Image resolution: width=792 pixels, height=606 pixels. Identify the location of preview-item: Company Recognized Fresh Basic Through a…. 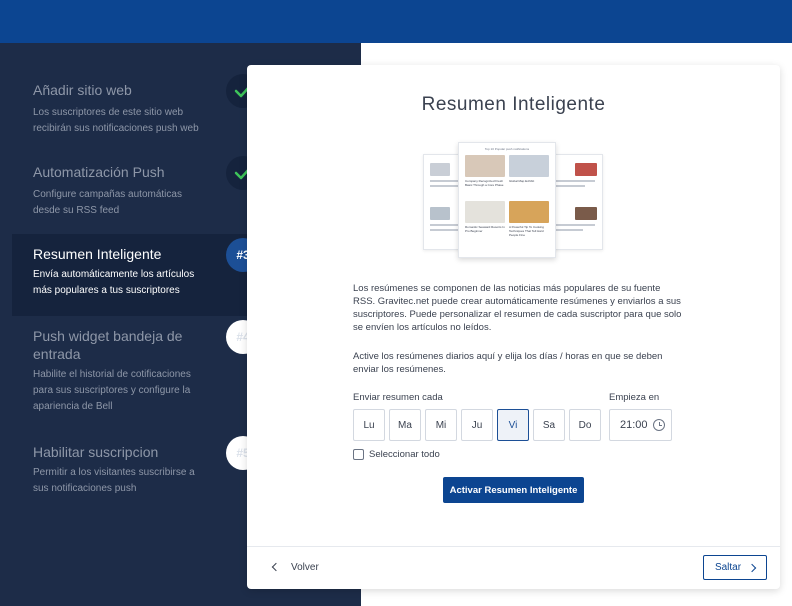
(484, 183).